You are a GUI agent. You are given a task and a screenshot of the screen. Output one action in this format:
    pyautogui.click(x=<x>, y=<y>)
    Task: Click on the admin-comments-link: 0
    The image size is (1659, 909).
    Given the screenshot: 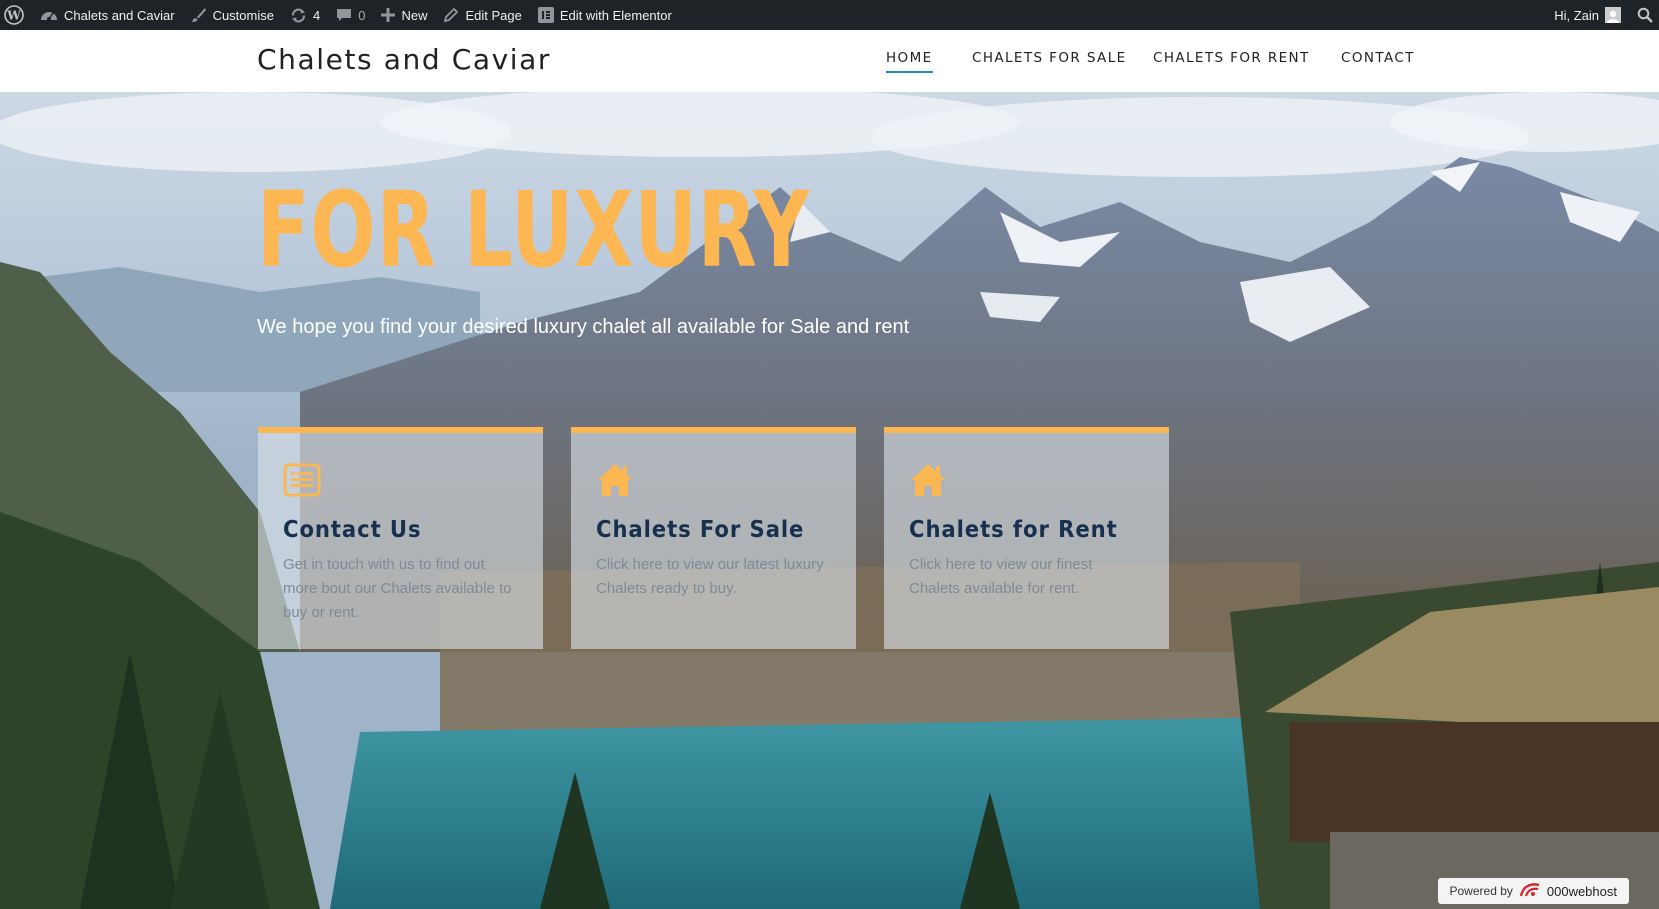 What is the action you would take?
    pyautogui.click(x=350, y=15)
    